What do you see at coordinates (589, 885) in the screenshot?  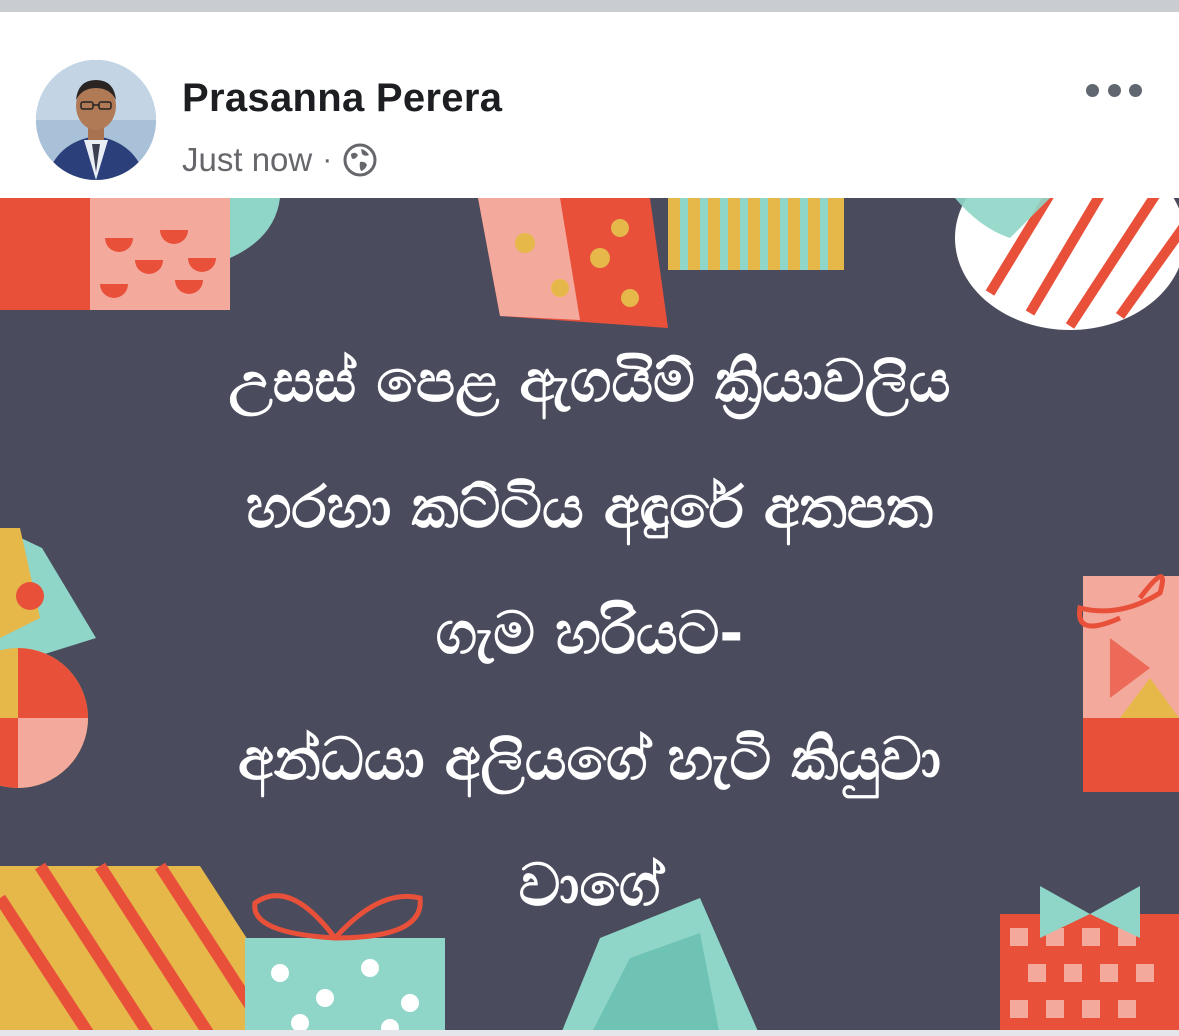 I see `caption-line-5: වාගේ` at bounding box center [589, 885].